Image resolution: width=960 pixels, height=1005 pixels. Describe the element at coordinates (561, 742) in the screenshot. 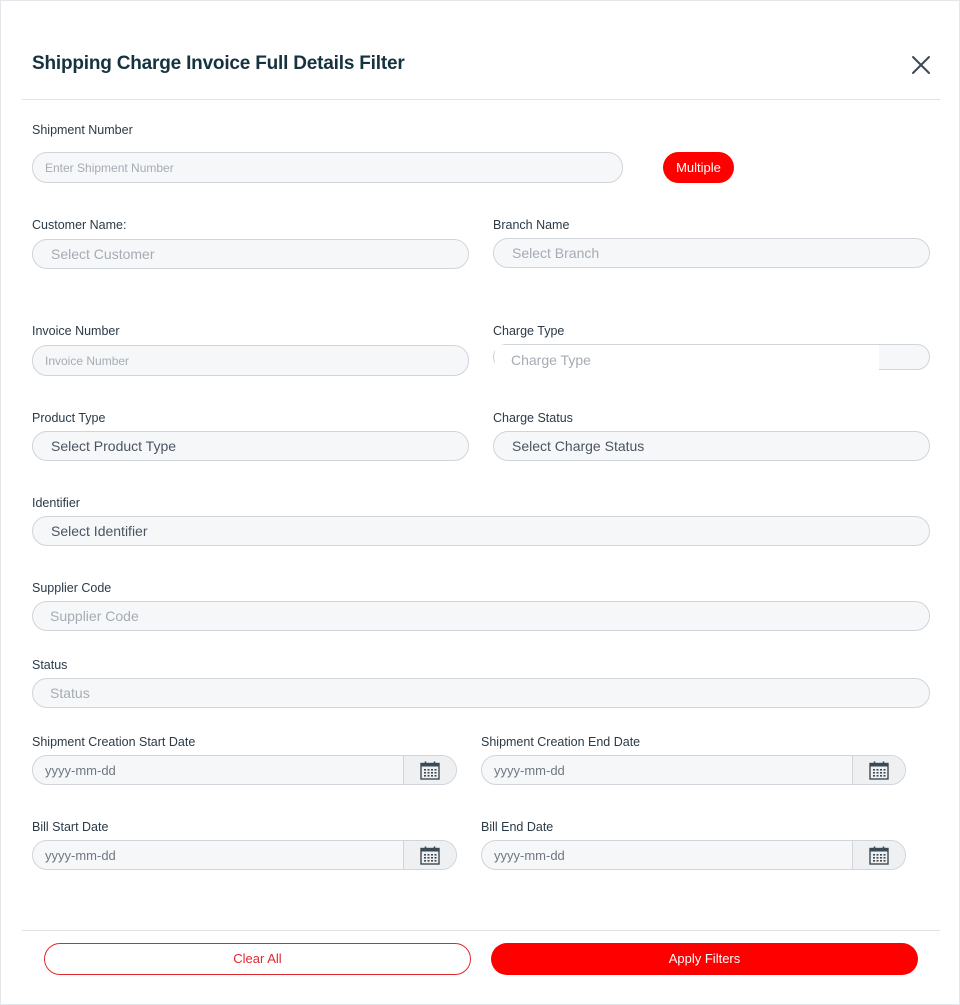

I see `creation-end-date-label: Shipment Creation End Date` at that location.